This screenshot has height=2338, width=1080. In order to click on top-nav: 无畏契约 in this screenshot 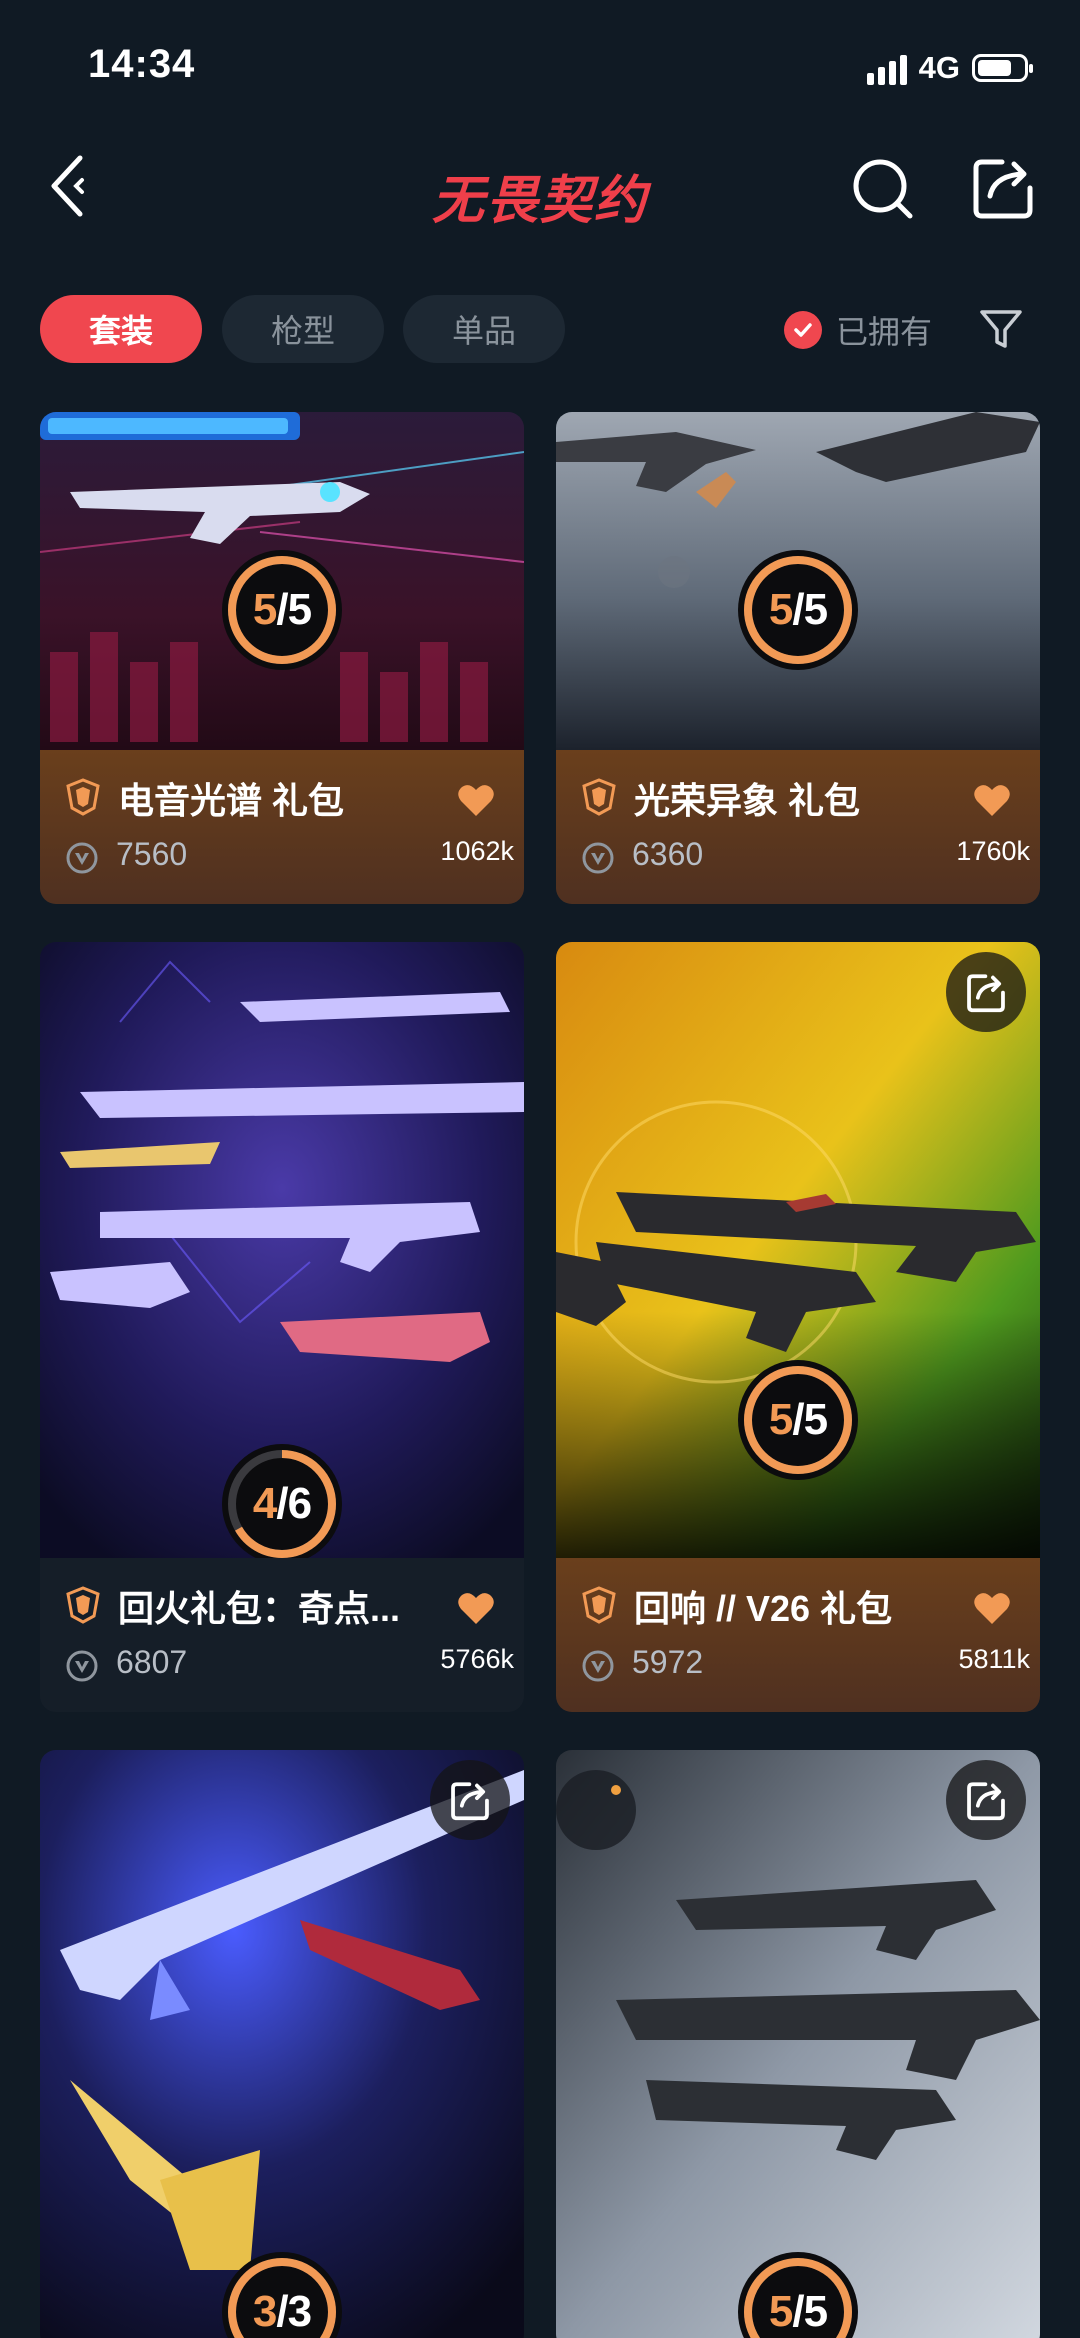, I will do `click(540, 186)`.